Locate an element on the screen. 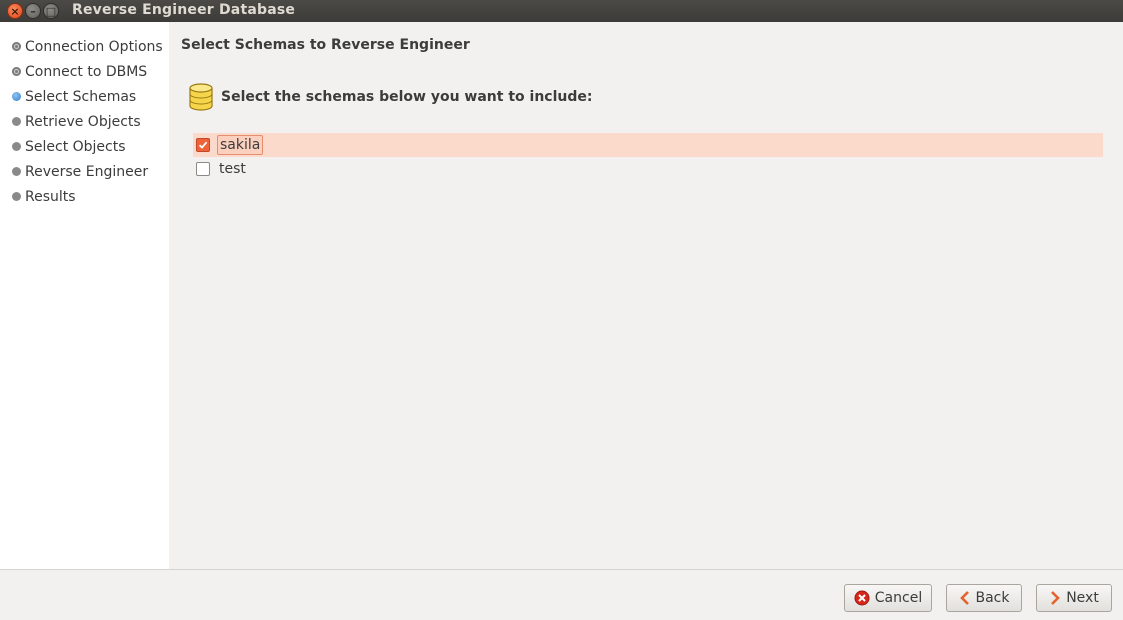 Image resolution: width=1123 pixels, height=620 pixels. chevron-right-icon is located at coordinates (1055, 598).